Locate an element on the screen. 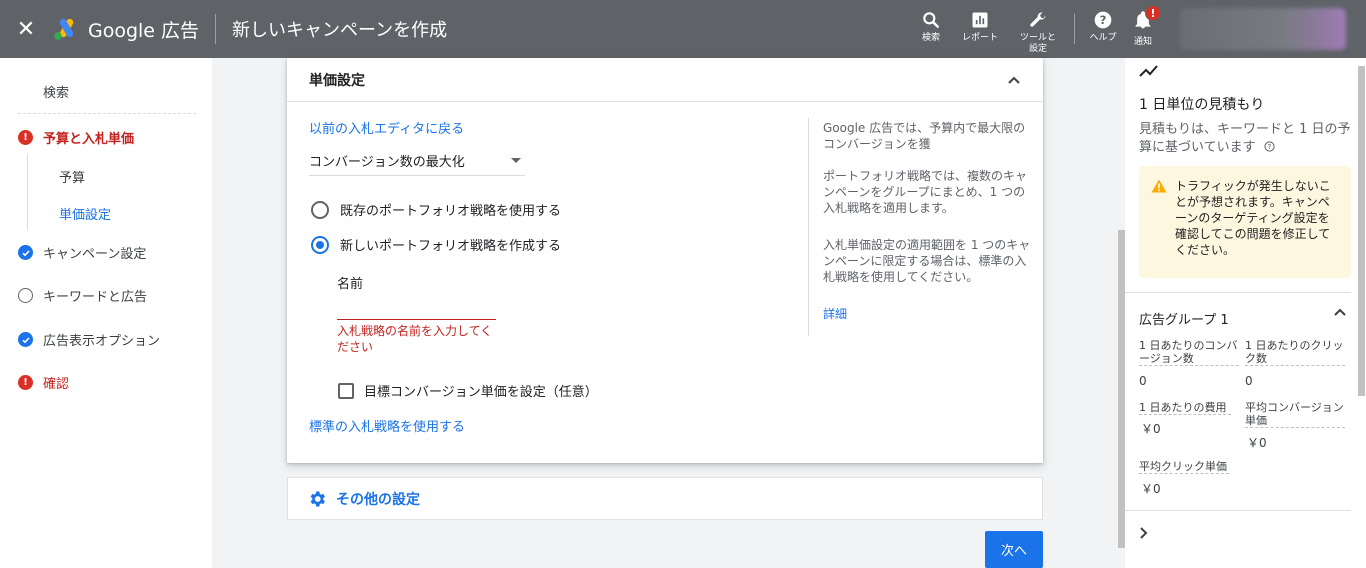 This screenshot has width=1366, height=568. metric-label-avg-cpa: 平均コンバージョン単価 is located at coordinates (1295, 414).